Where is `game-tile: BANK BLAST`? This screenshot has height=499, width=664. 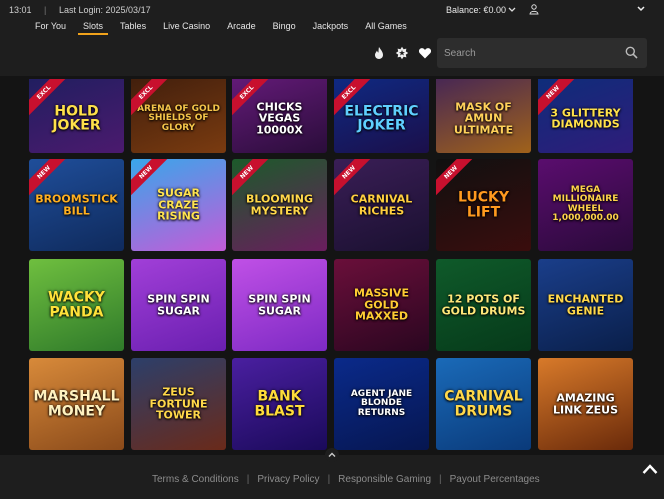 game-tile: BANK BLAST is located at coordinates (279, 404).